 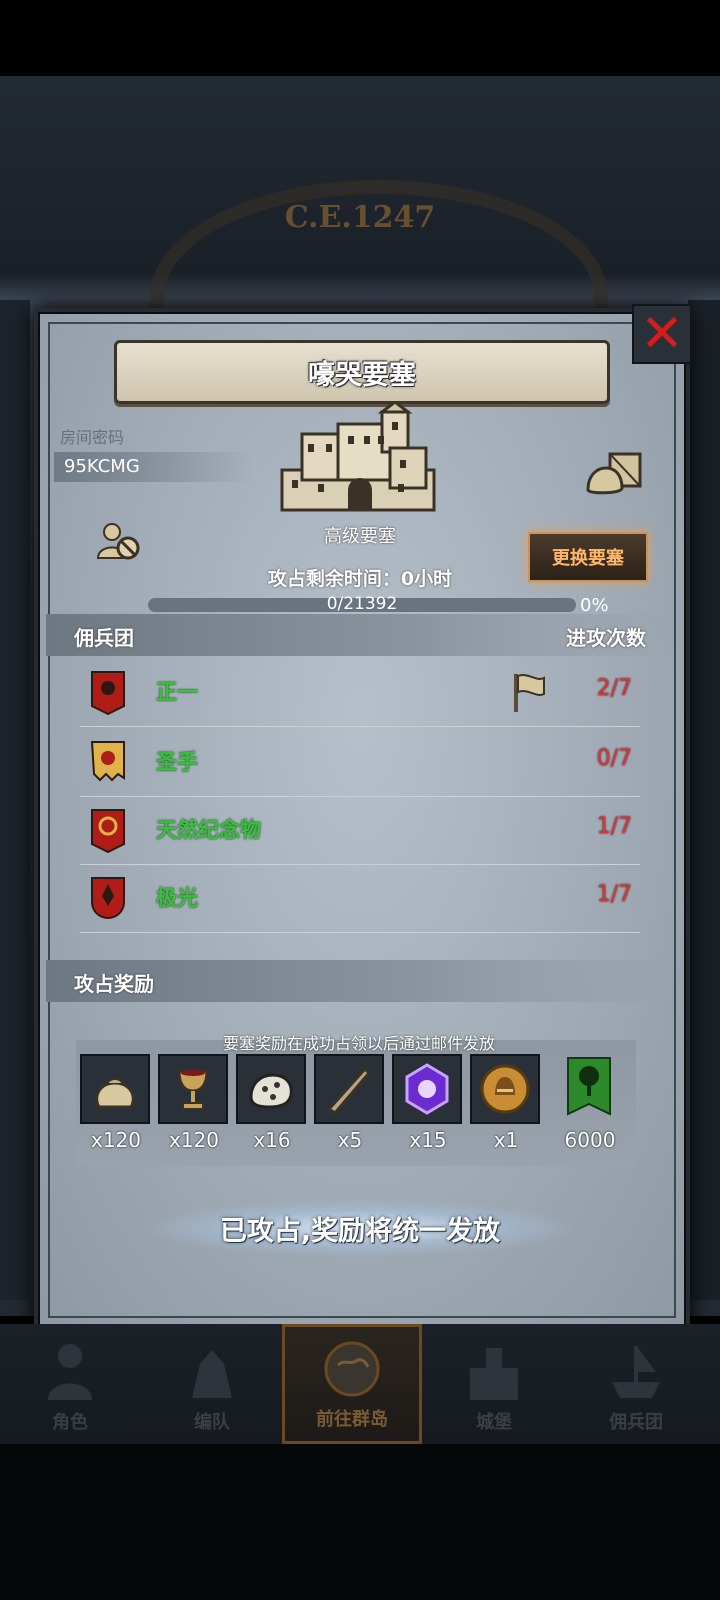 What do you see at coordinates (360, 38) in the screenshot?
I see `status-bar` at bounding box center [360, 38].